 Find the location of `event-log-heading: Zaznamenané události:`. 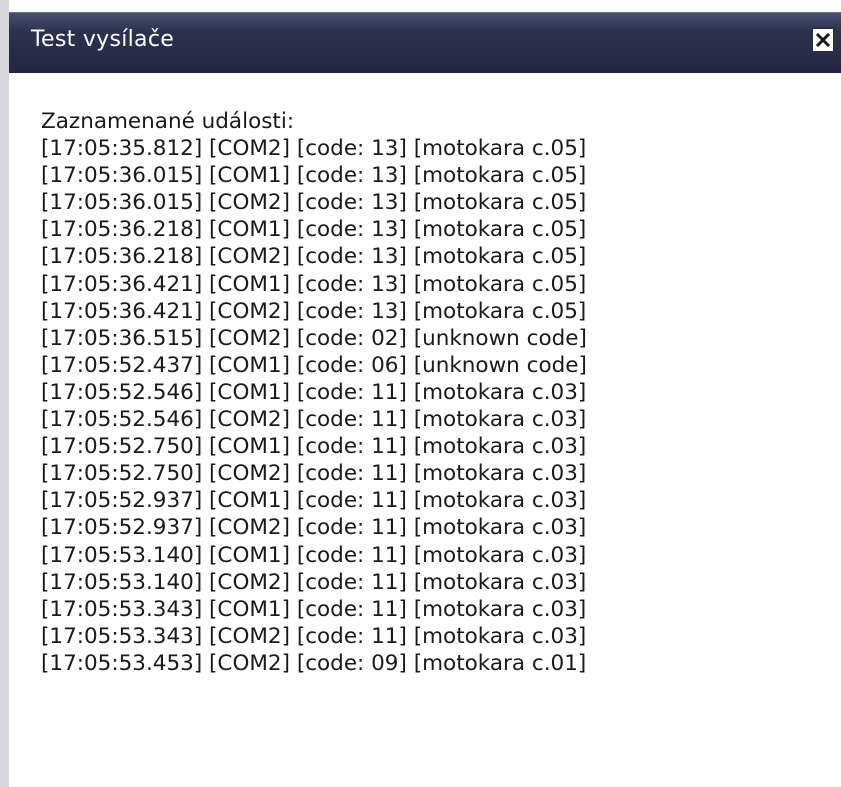

event-log-heading: Zaznamenané události: is located at coordinates (168, 121).